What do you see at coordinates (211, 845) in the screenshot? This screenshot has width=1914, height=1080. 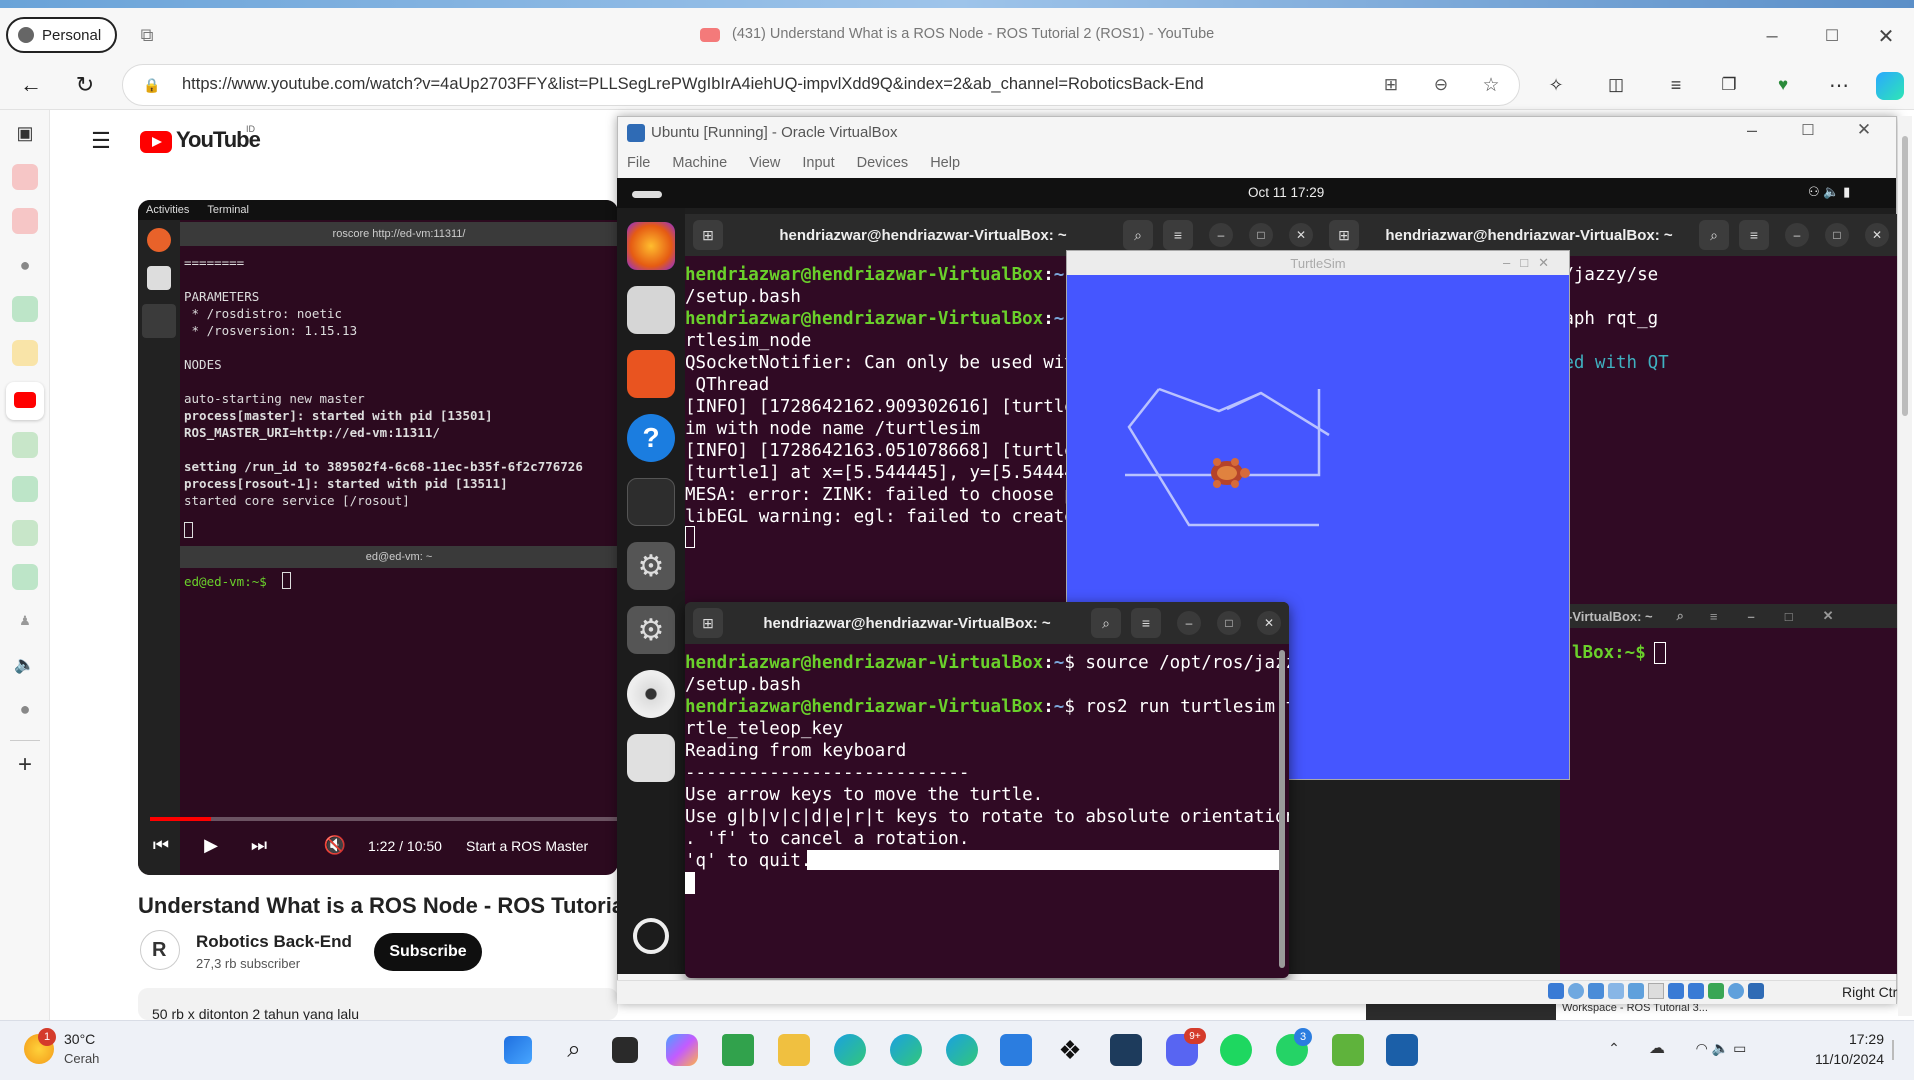 I see `play-icon: ▶` at bounding box center [211, 845].